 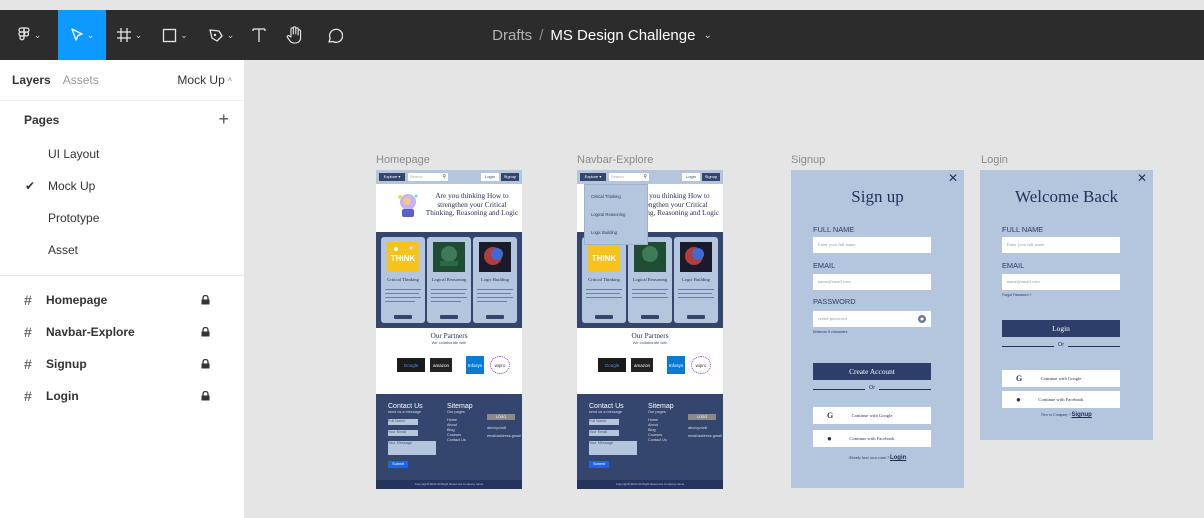 I want to click on dropdown-item: Critical Thinking, so click(x=606, y=196).